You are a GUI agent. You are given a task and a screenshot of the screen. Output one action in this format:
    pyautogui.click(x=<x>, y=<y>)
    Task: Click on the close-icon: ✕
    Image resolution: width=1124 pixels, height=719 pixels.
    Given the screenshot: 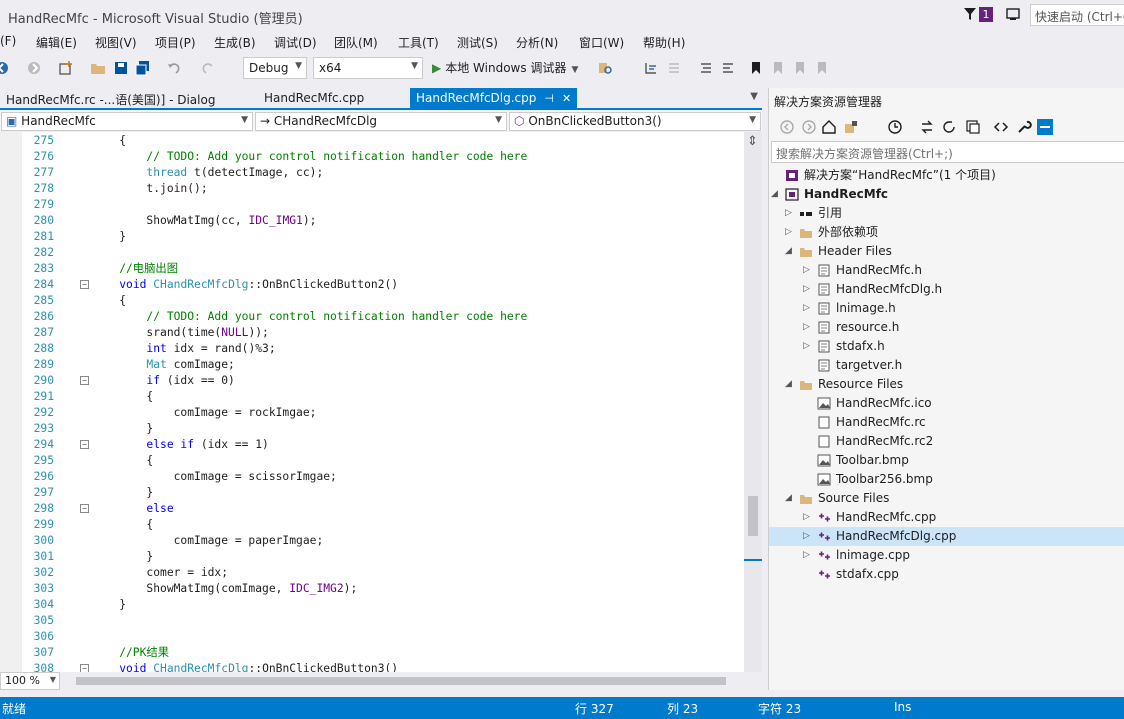 What is the action you would take?
    pyautogui.click(x=566, y=98)
    